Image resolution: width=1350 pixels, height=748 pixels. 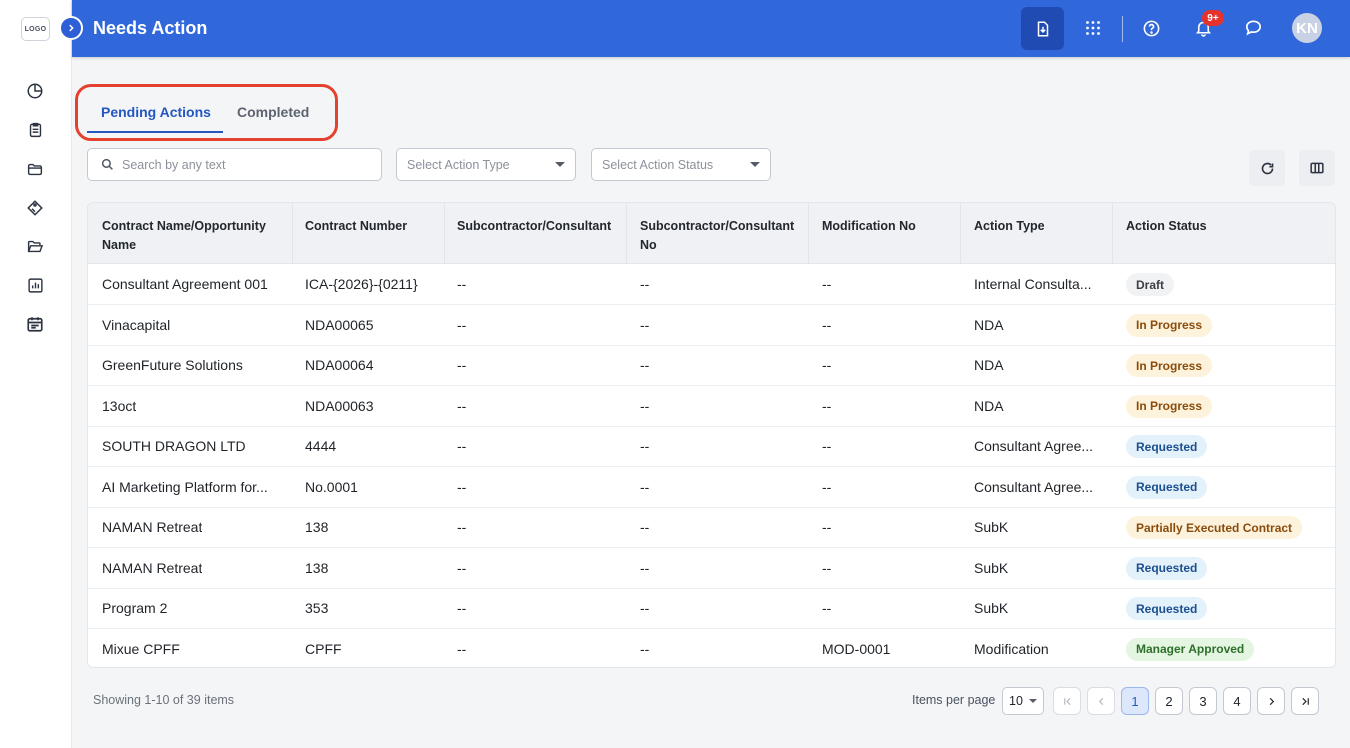 I want to click on action-type-cell: NDA, so click(x=989, y=365).